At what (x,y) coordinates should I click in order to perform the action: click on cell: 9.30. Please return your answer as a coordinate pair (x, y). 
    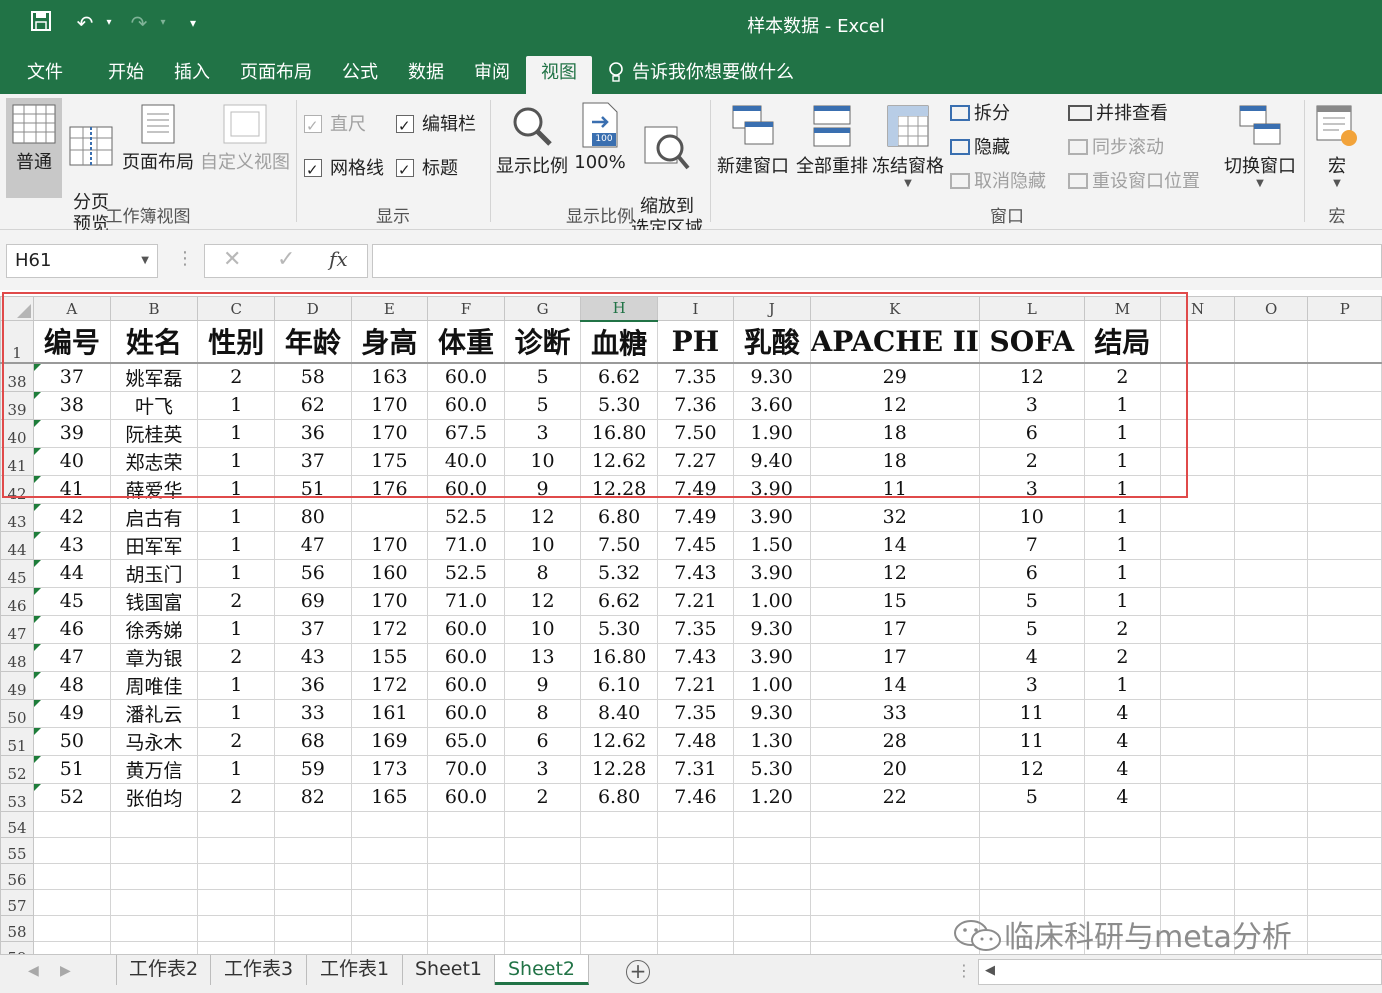
    Looking at the image, I should click on (771, 629).